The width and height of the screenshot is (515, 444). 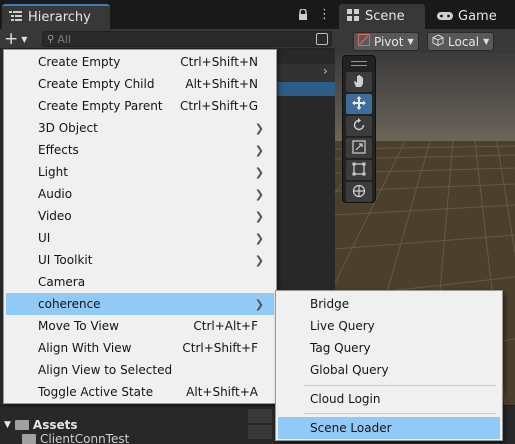 I want to click on menu-item-coherence: coherence ❯, so click(x=140, y=304).